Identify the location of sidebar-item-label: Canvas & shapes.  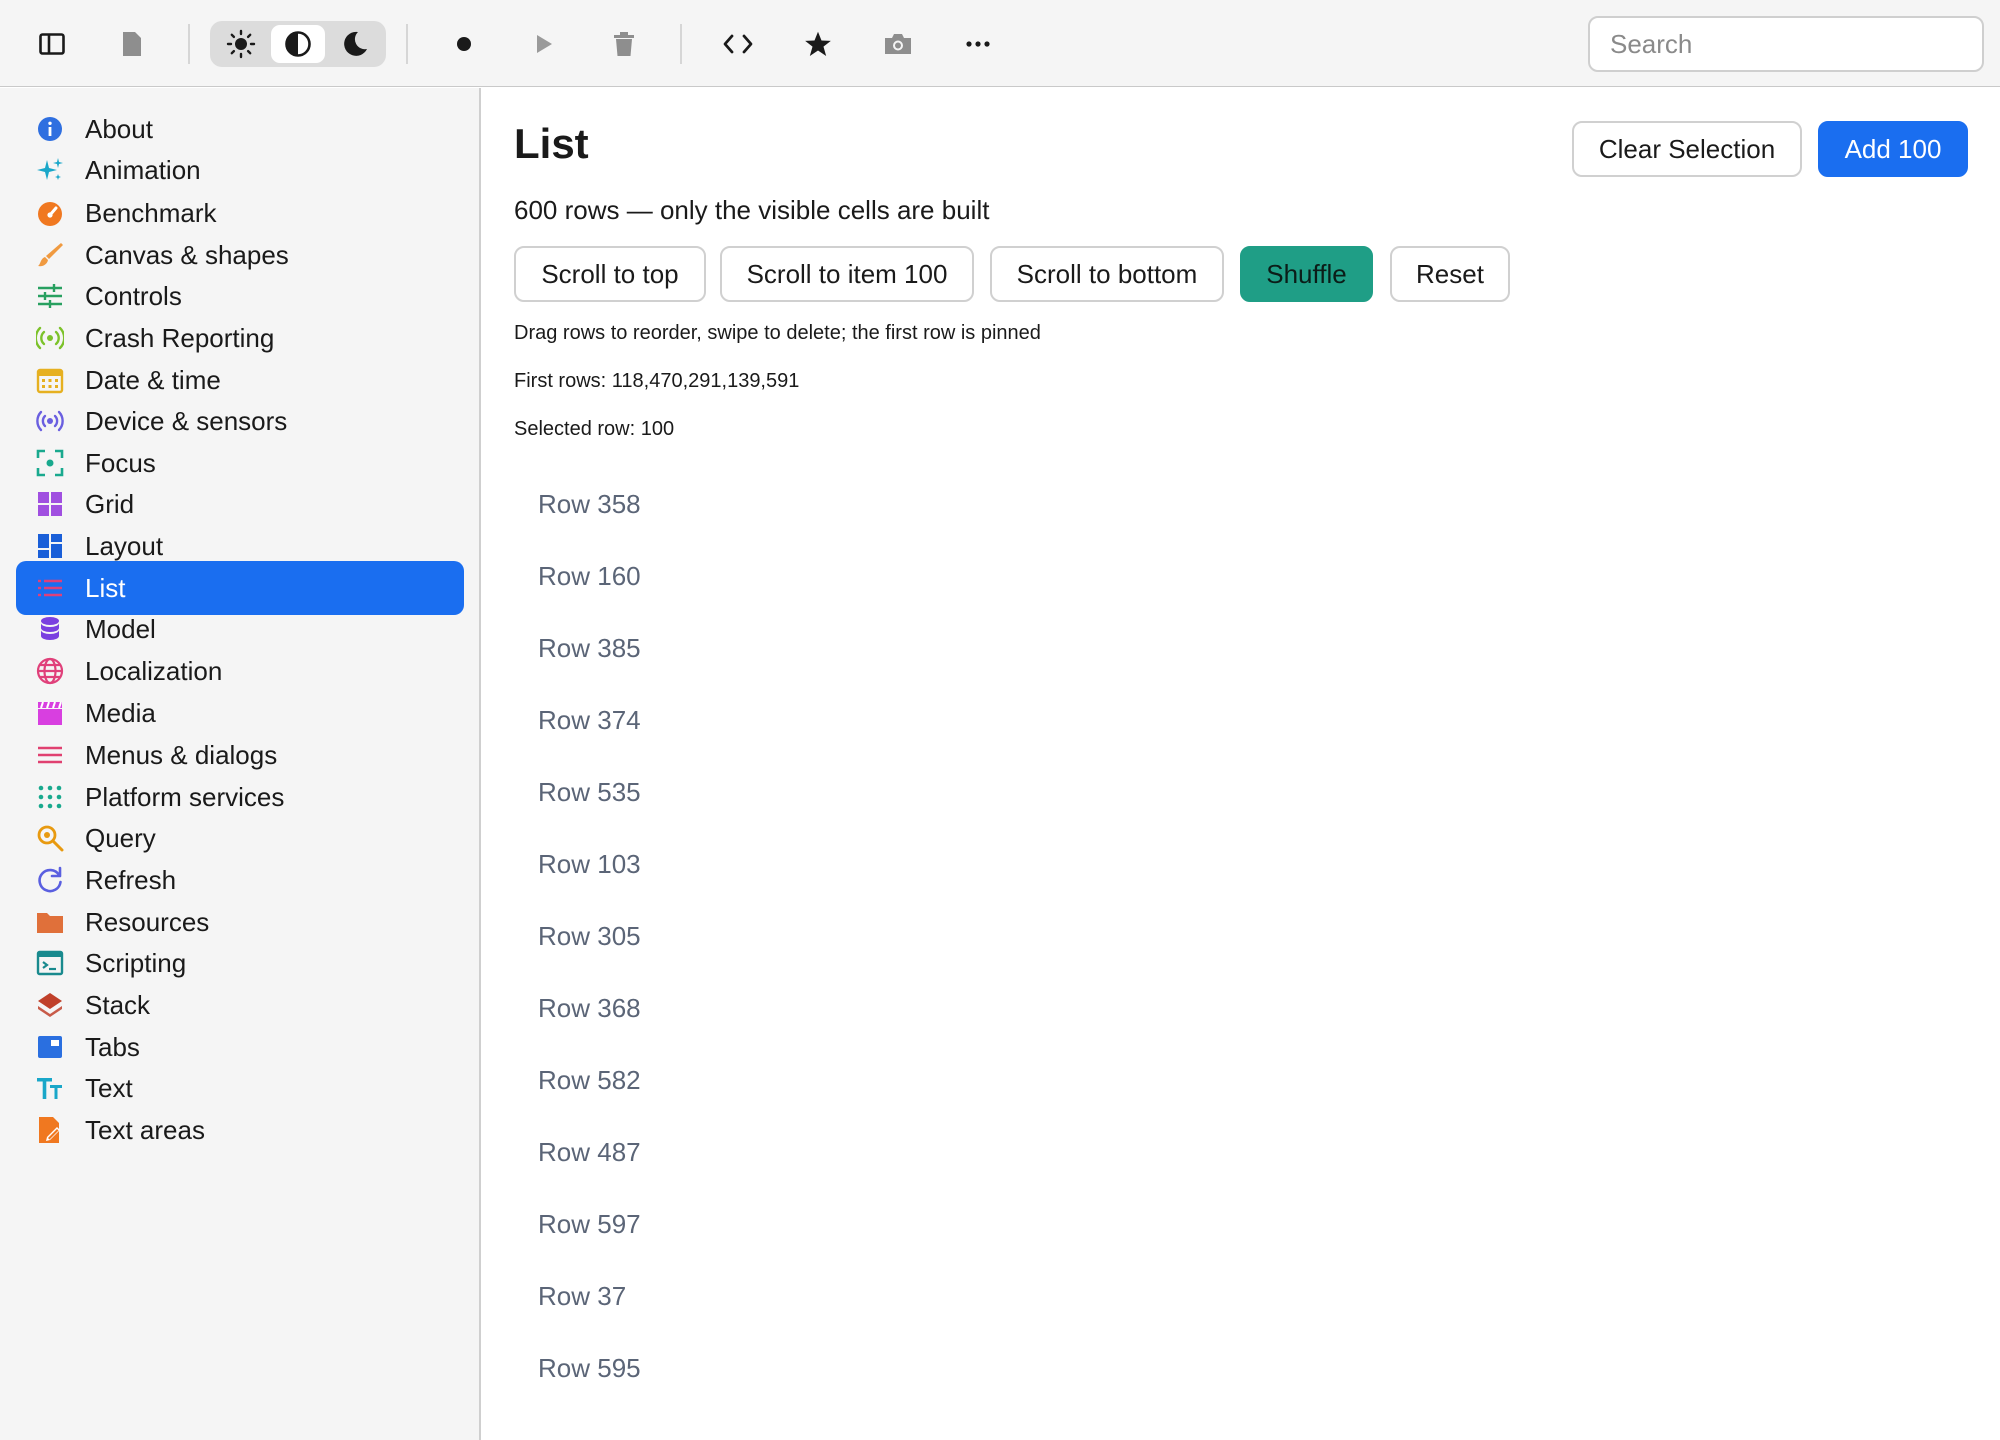
(187, 255).